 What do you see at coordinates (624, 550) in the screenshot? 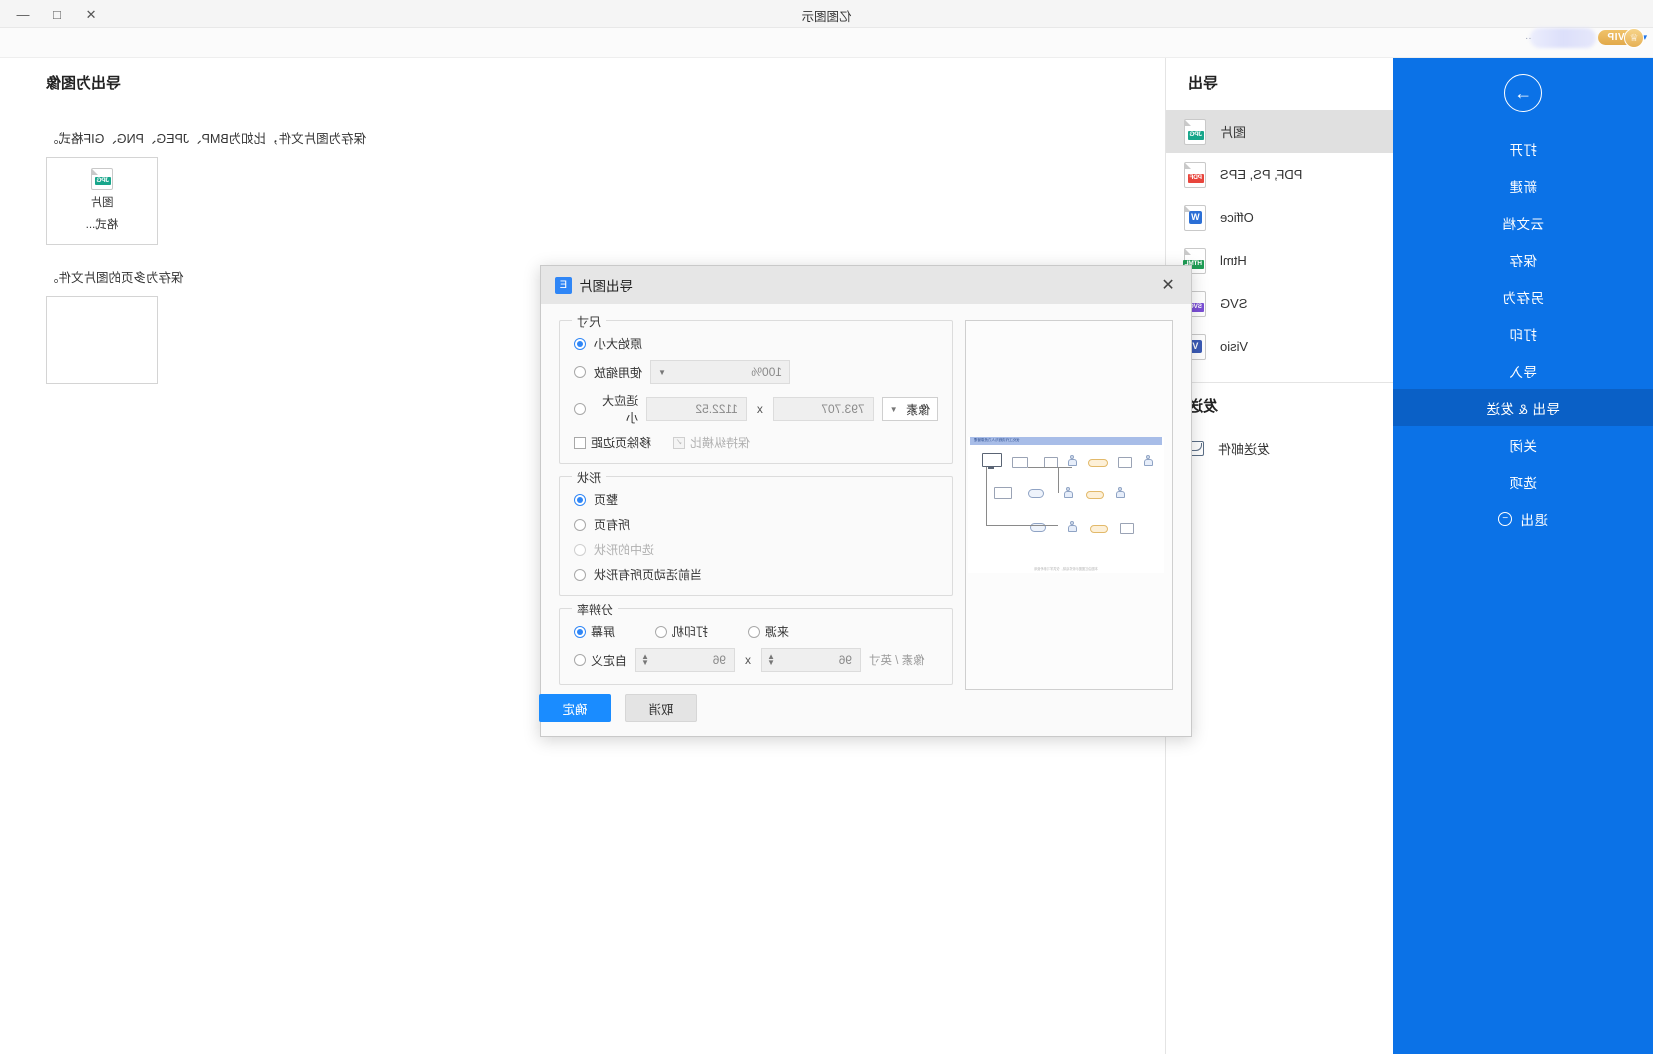
I see `label-selected-shapes: 选中的形状` at bounding box center [624, 550].